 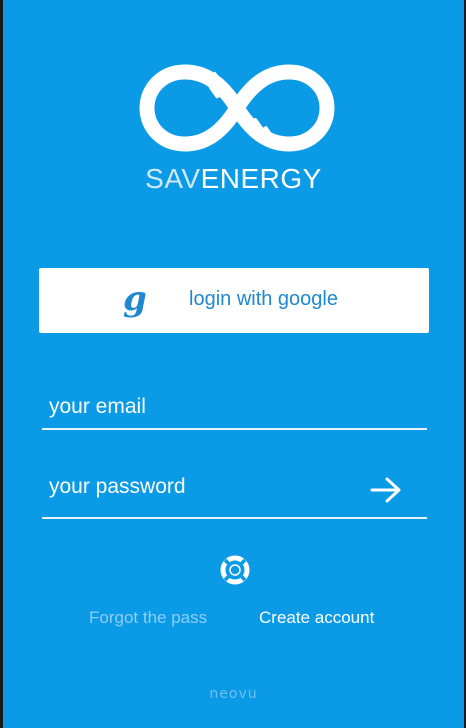 What do you see at coordinates (173, 178) in the screenshot?
I see `brand-name-part1: SAV` at bounding box center [173, 178].